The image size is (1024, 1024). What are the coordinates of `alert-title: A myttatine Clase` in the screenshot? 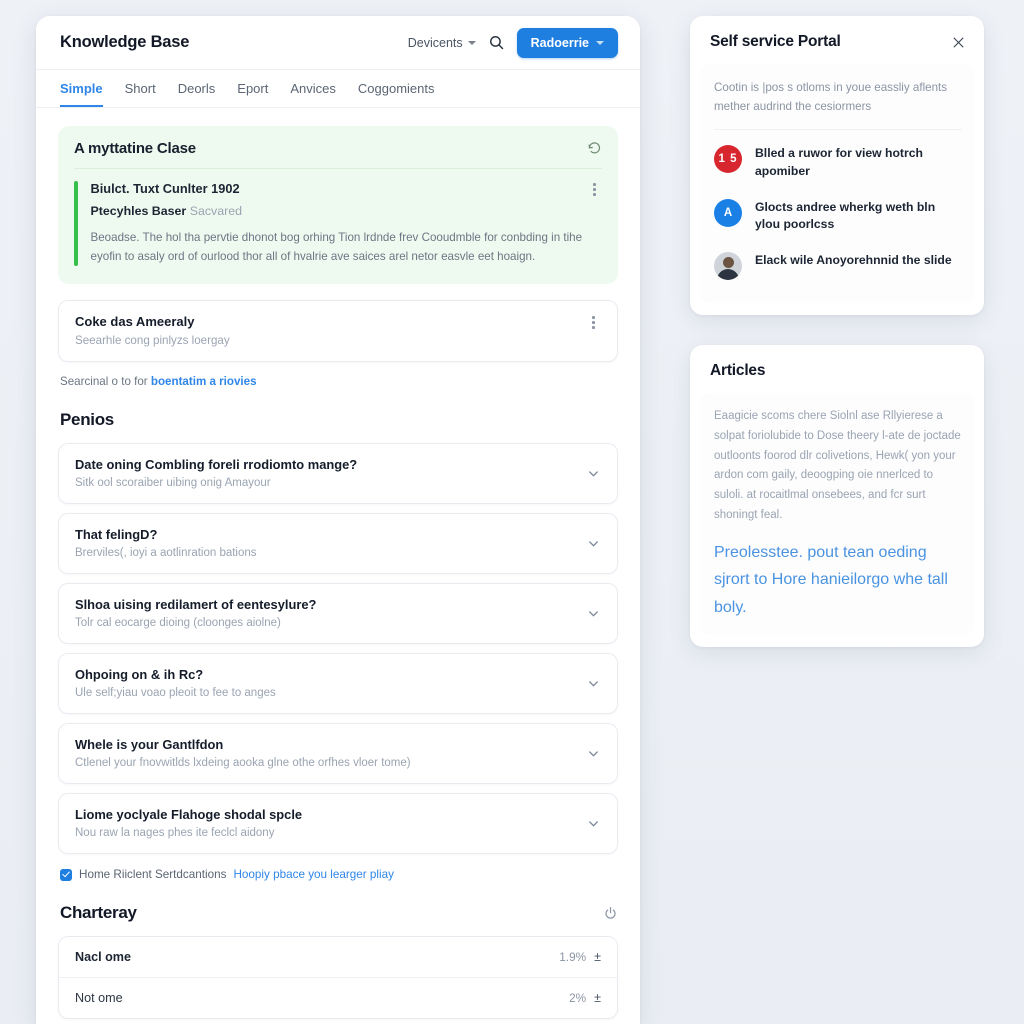 It's located at (135, 148).